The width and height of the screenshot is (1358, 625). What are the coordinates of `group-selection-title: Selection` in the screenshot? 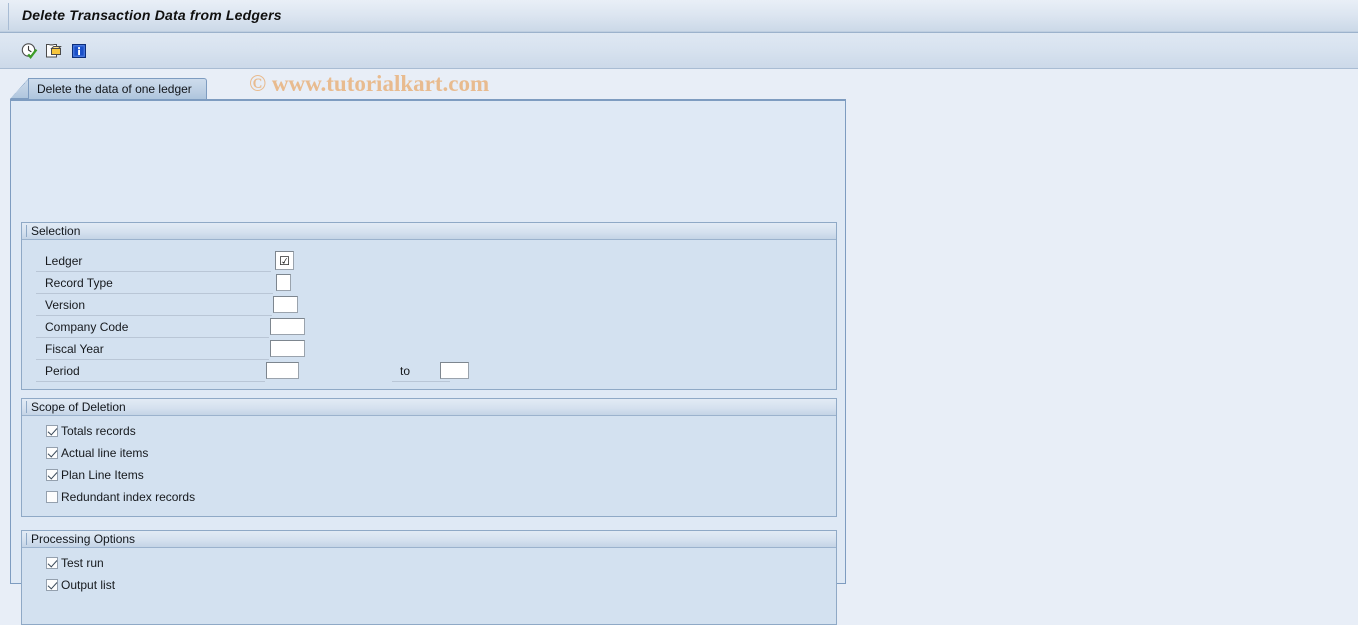 It's located at (56, 231).